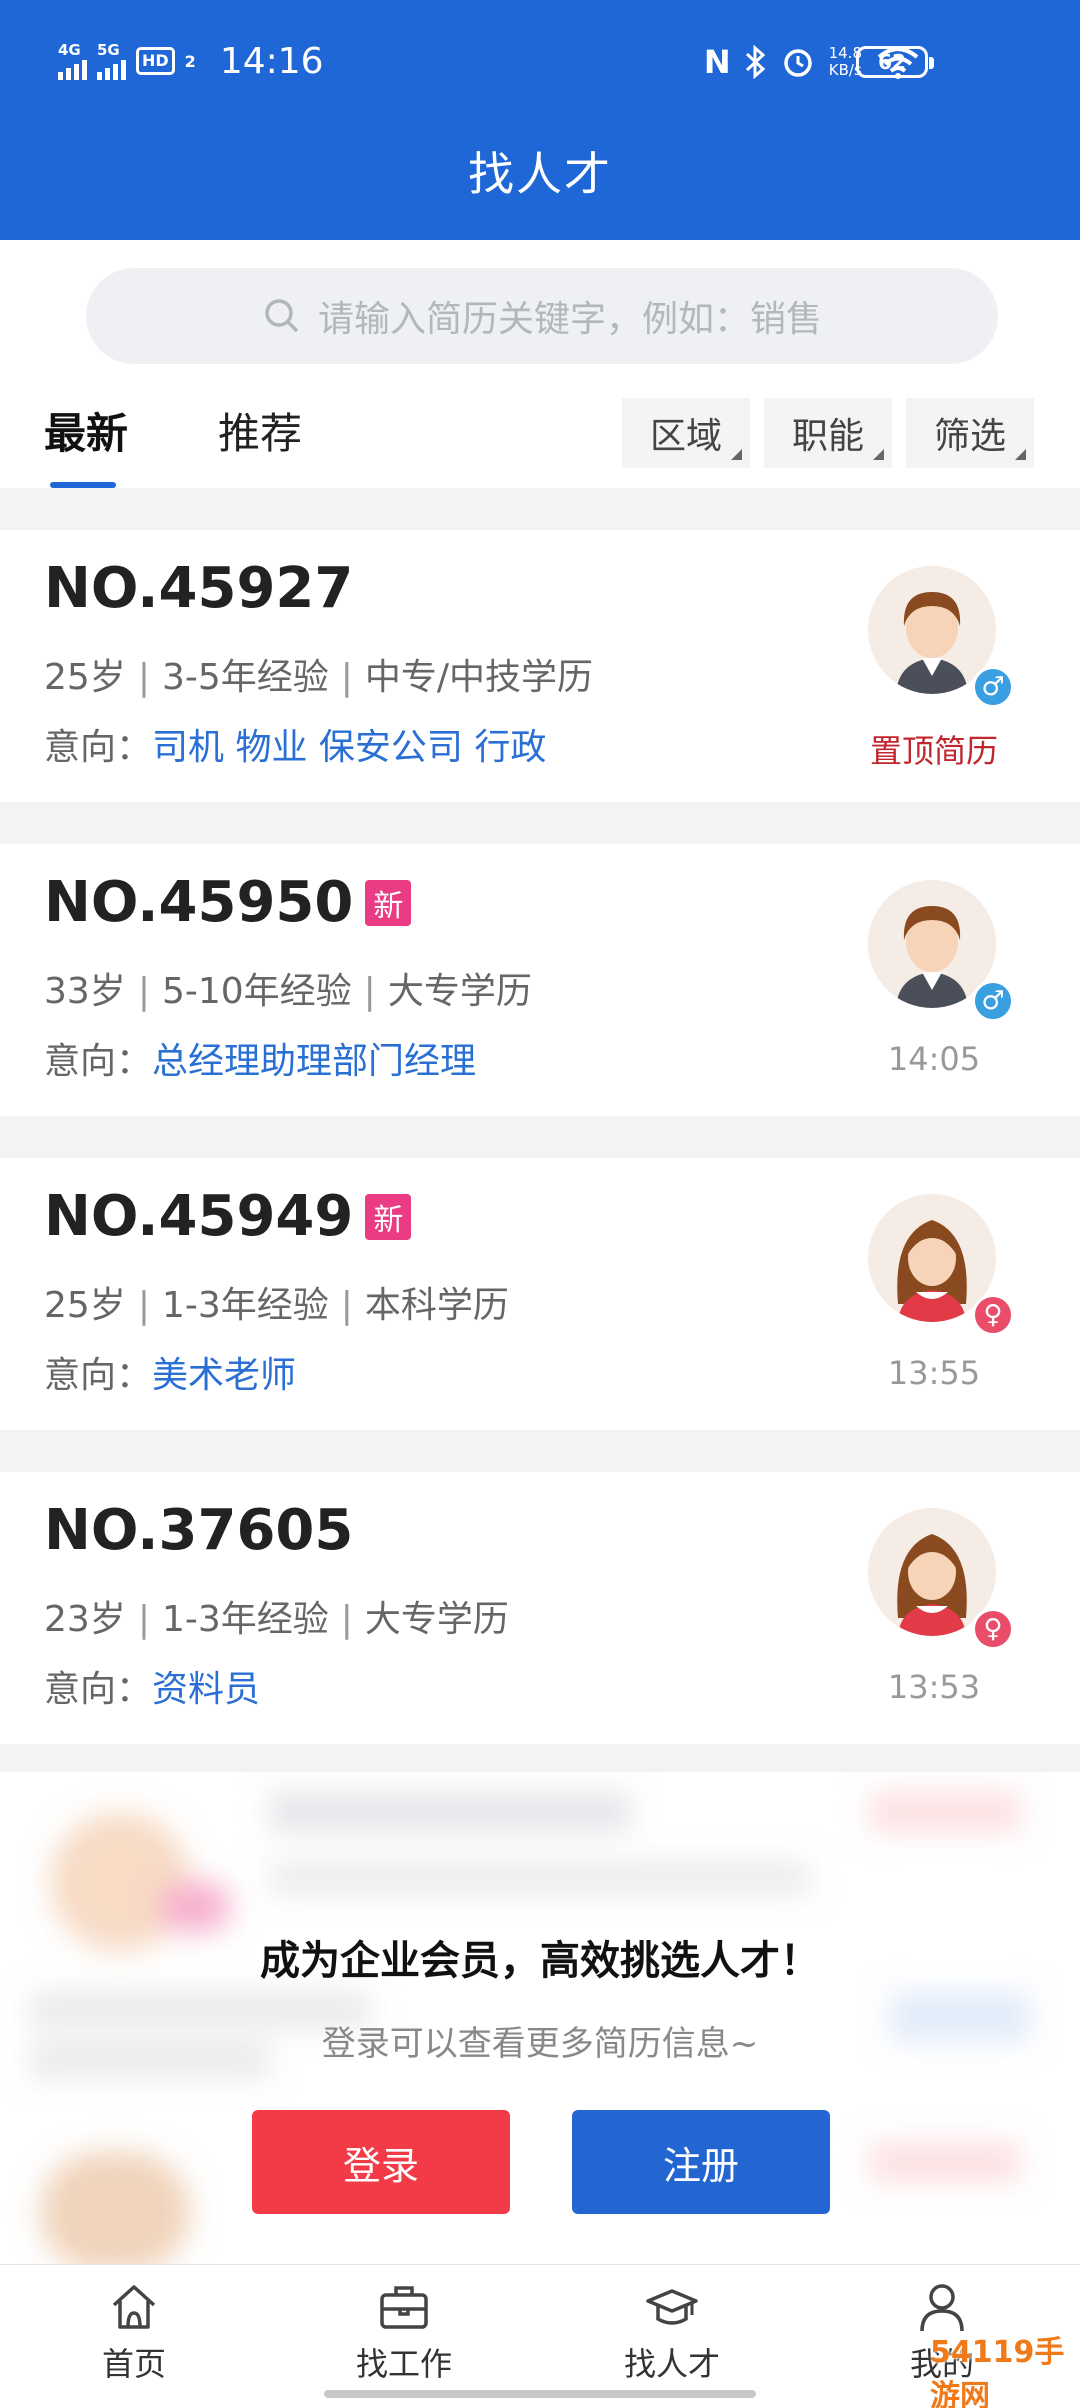 This screenshot has height=2408, width=1080. Describe the element at coordinates (540, 60) in the screenshot. I see `status-bar: 4G 5G HD 2 14:16 N 14.8 KB/s 62` at that location.